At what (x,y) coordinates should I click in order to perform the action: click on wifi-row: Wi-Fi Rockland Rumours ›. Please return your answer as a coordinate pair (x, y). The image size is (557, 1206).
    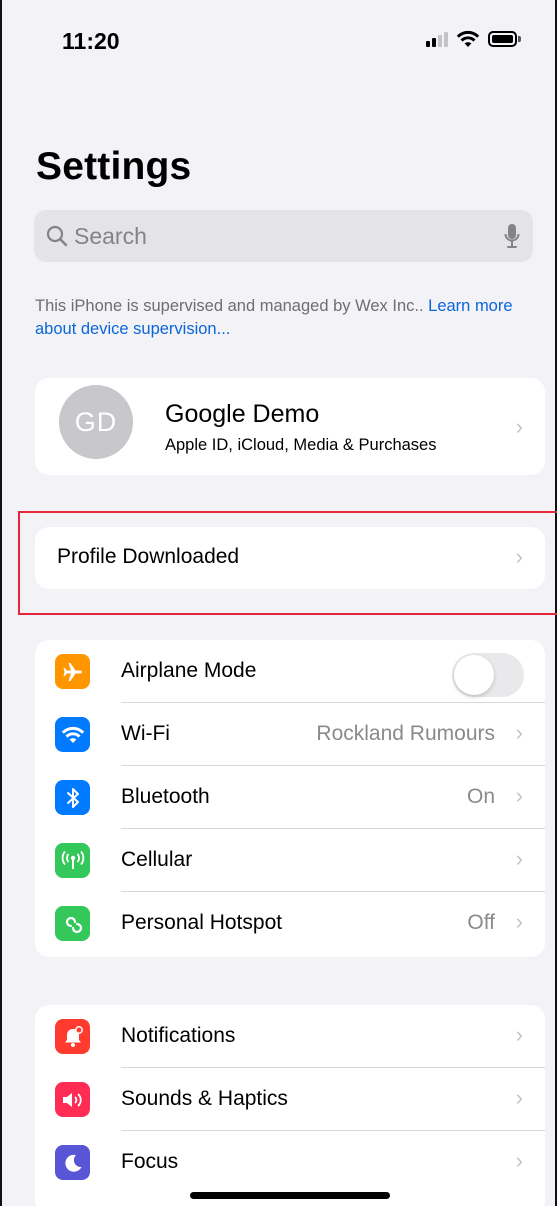
    Looking at the image, I should click on (290, 734).